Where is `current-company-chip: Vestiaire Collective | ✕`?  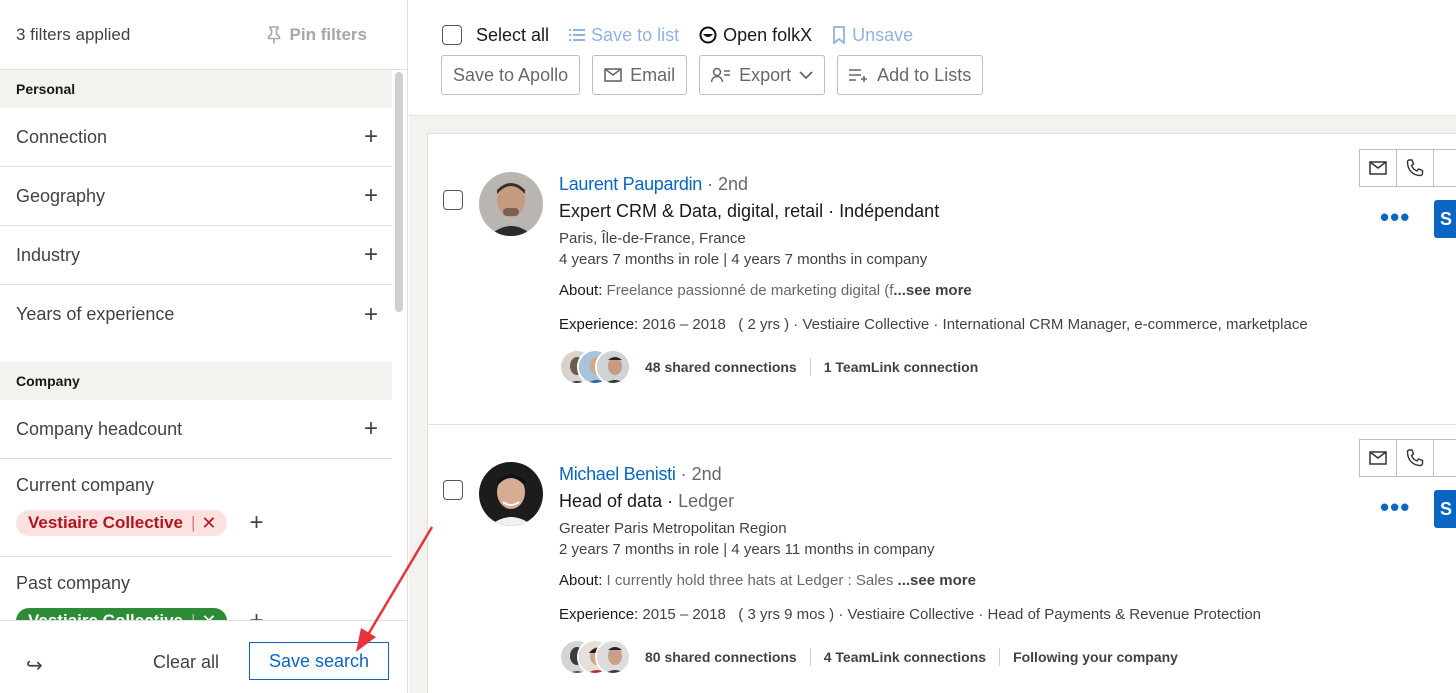 current-company-chip: Vestiaire Collective | ✕ is located at coordinates (121, 523).